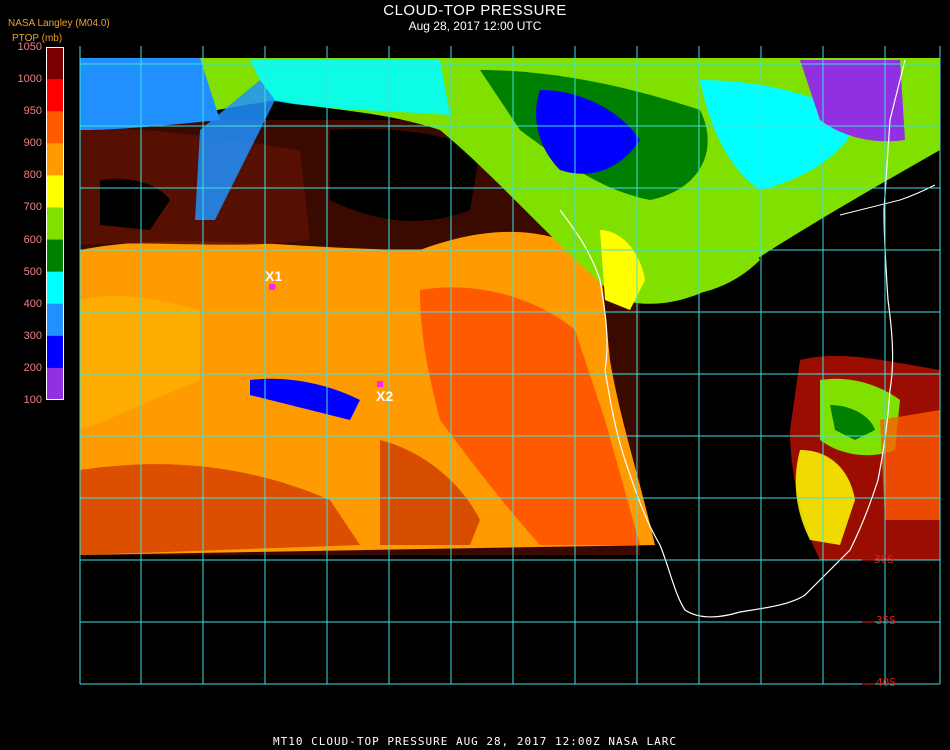 The image size is (950, 750). Describe the element at coordinates (475, 26) in the screenshot. I see `map-timestamp: Aug 28, 2017 12:00 UTC` at that location.